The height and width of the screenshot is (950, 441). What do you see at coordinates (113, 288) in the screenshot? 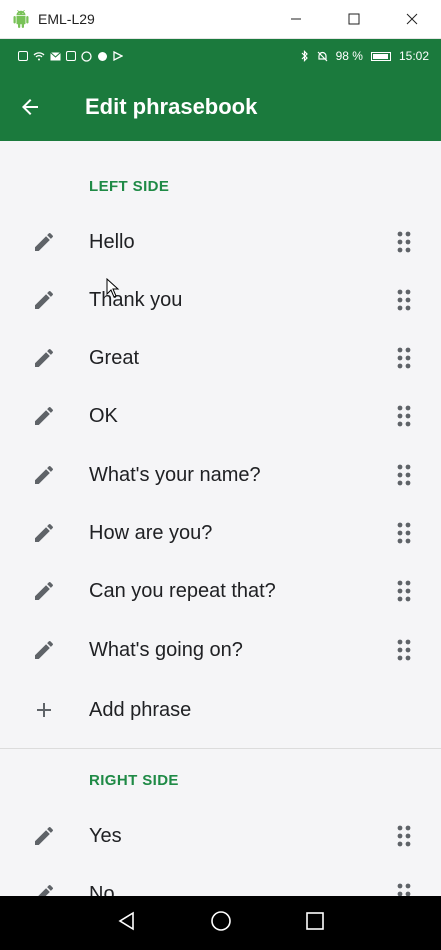
I see `mouse-cursor-icon` at bounding box center [113, 288].